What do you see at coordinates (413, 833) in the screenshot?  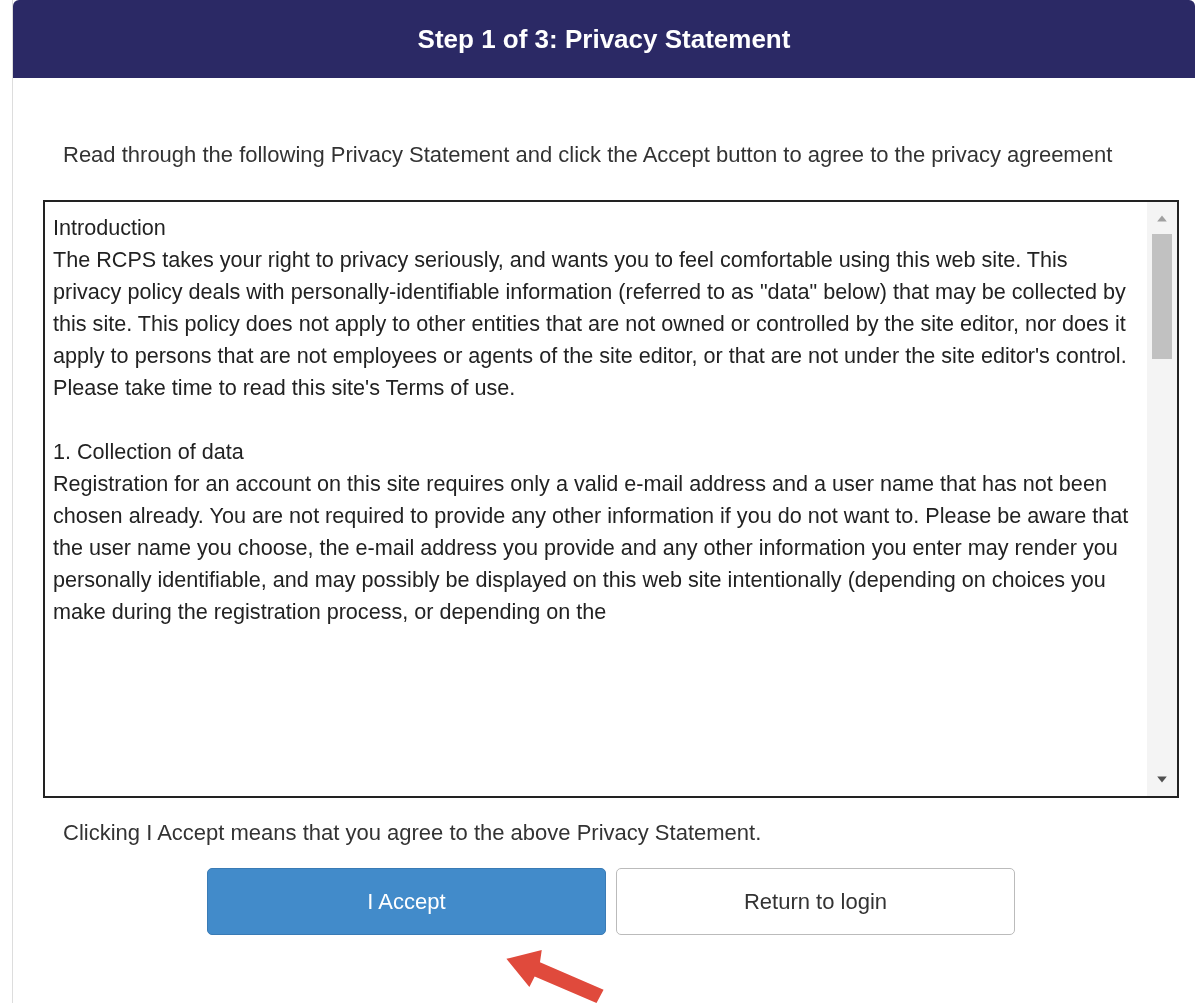 I see `agreement-note: Clicking I Accept means that you agree to the above Privacy Statement.` at bounding box center [413, 833].